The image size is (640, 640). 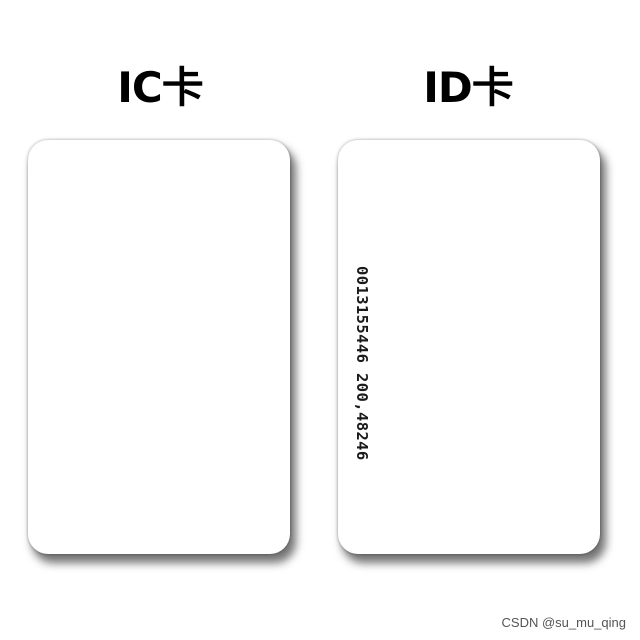 I want to click on watermark: CSDN @su_mu_qing, so click(x=563, y=622).